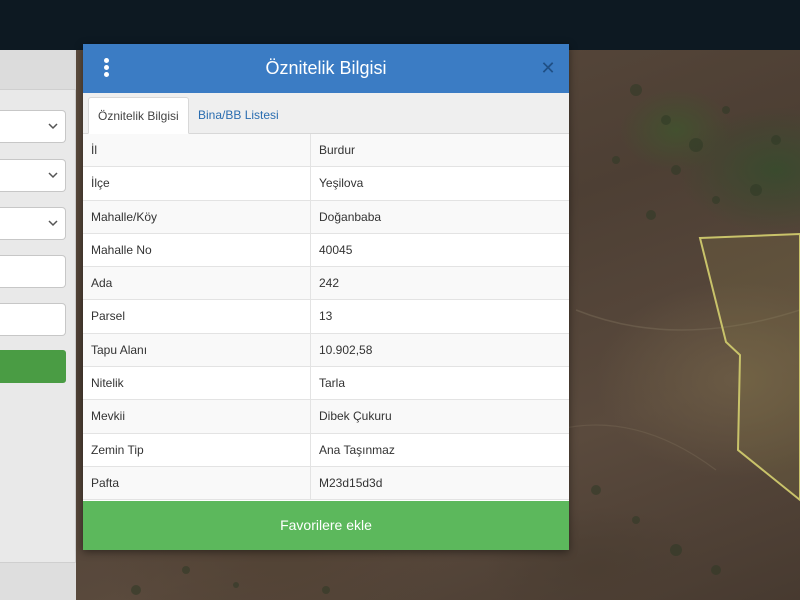  Describe the element at coordinates (350, 216) in the screenshot. I see `row-value: Doğanbaba` at that location.